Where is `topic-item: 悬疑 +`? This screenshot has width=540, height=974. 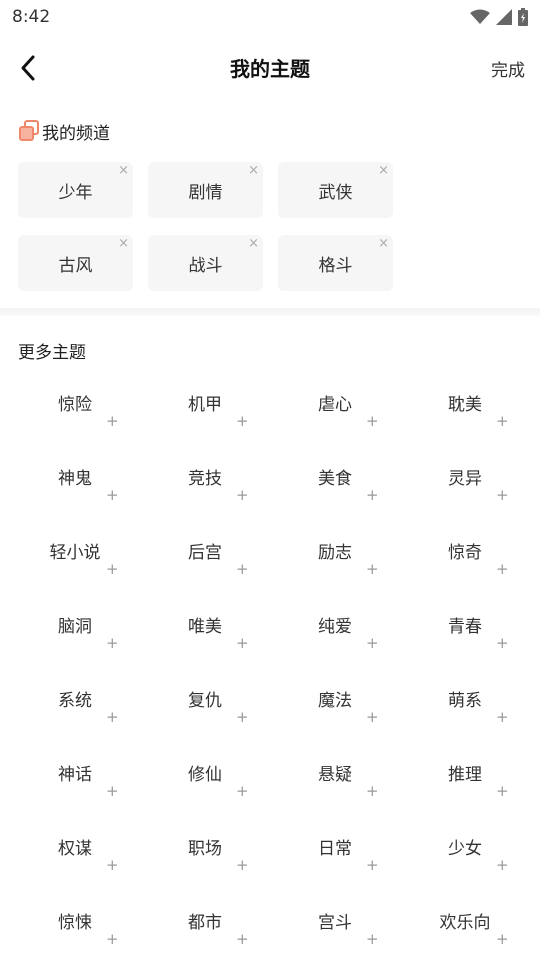
topic-item: 悬疑 + is located at coordinates (335, 789).